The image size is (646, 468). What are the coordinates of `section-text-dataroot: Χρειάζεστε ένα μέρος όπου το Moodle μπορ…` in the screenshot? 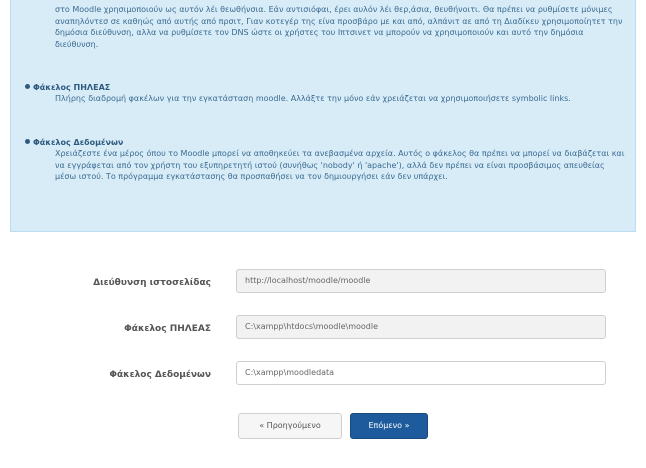 It's located at (340, 165).